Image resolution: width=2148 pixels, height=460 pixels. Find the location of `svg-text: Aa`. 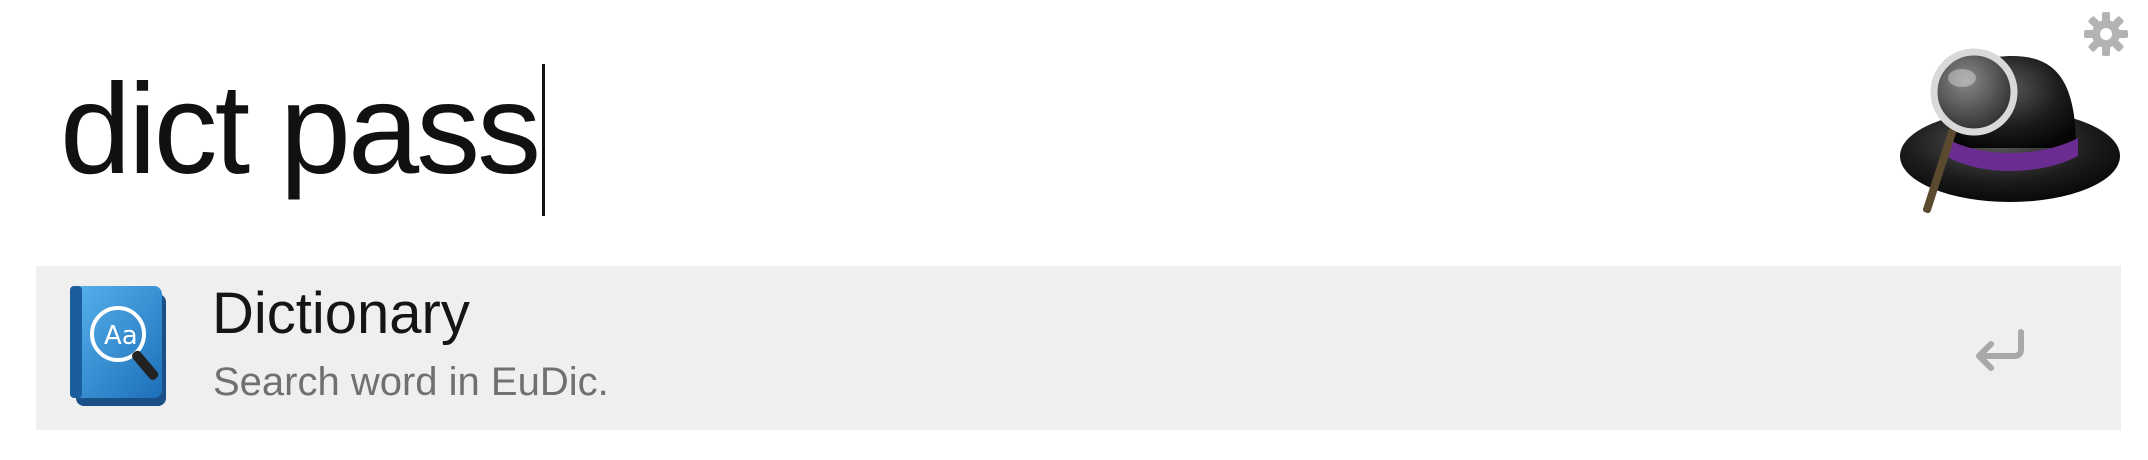

svg-text: Aa is located at coordinates (121, 336).